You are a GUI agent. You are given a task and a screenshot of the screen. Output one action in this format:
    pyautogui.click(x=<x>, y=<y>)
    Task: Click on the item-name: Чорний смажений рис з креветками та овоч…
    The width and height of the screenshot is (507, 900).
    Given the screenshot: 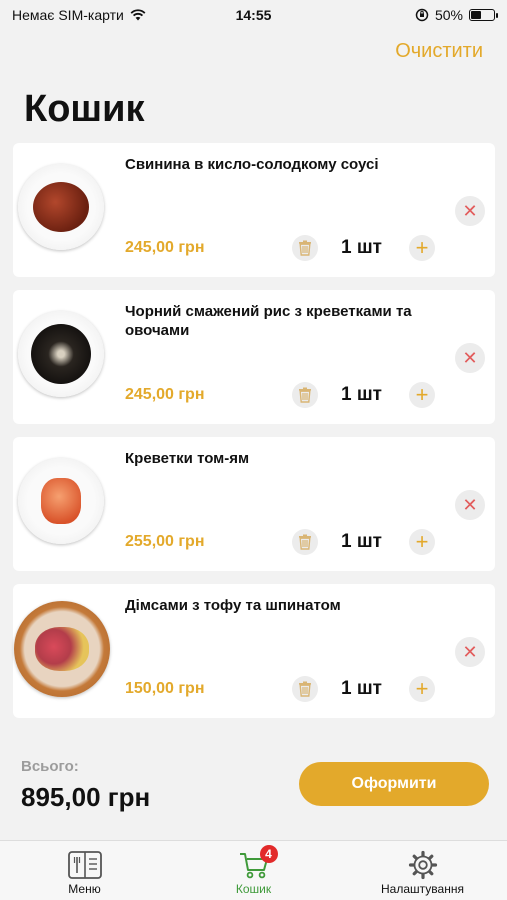 What is the action you would take?
    pyautogui.click(x=268, y=321)
    